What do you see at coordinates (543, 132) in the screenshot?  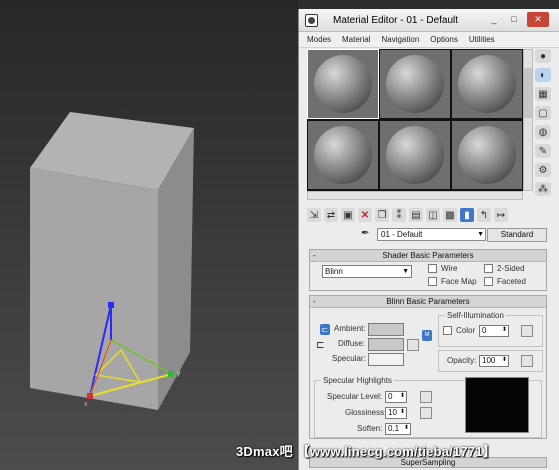 I see `video-color-check-icon: ◍` at bounding box center [543, 132].